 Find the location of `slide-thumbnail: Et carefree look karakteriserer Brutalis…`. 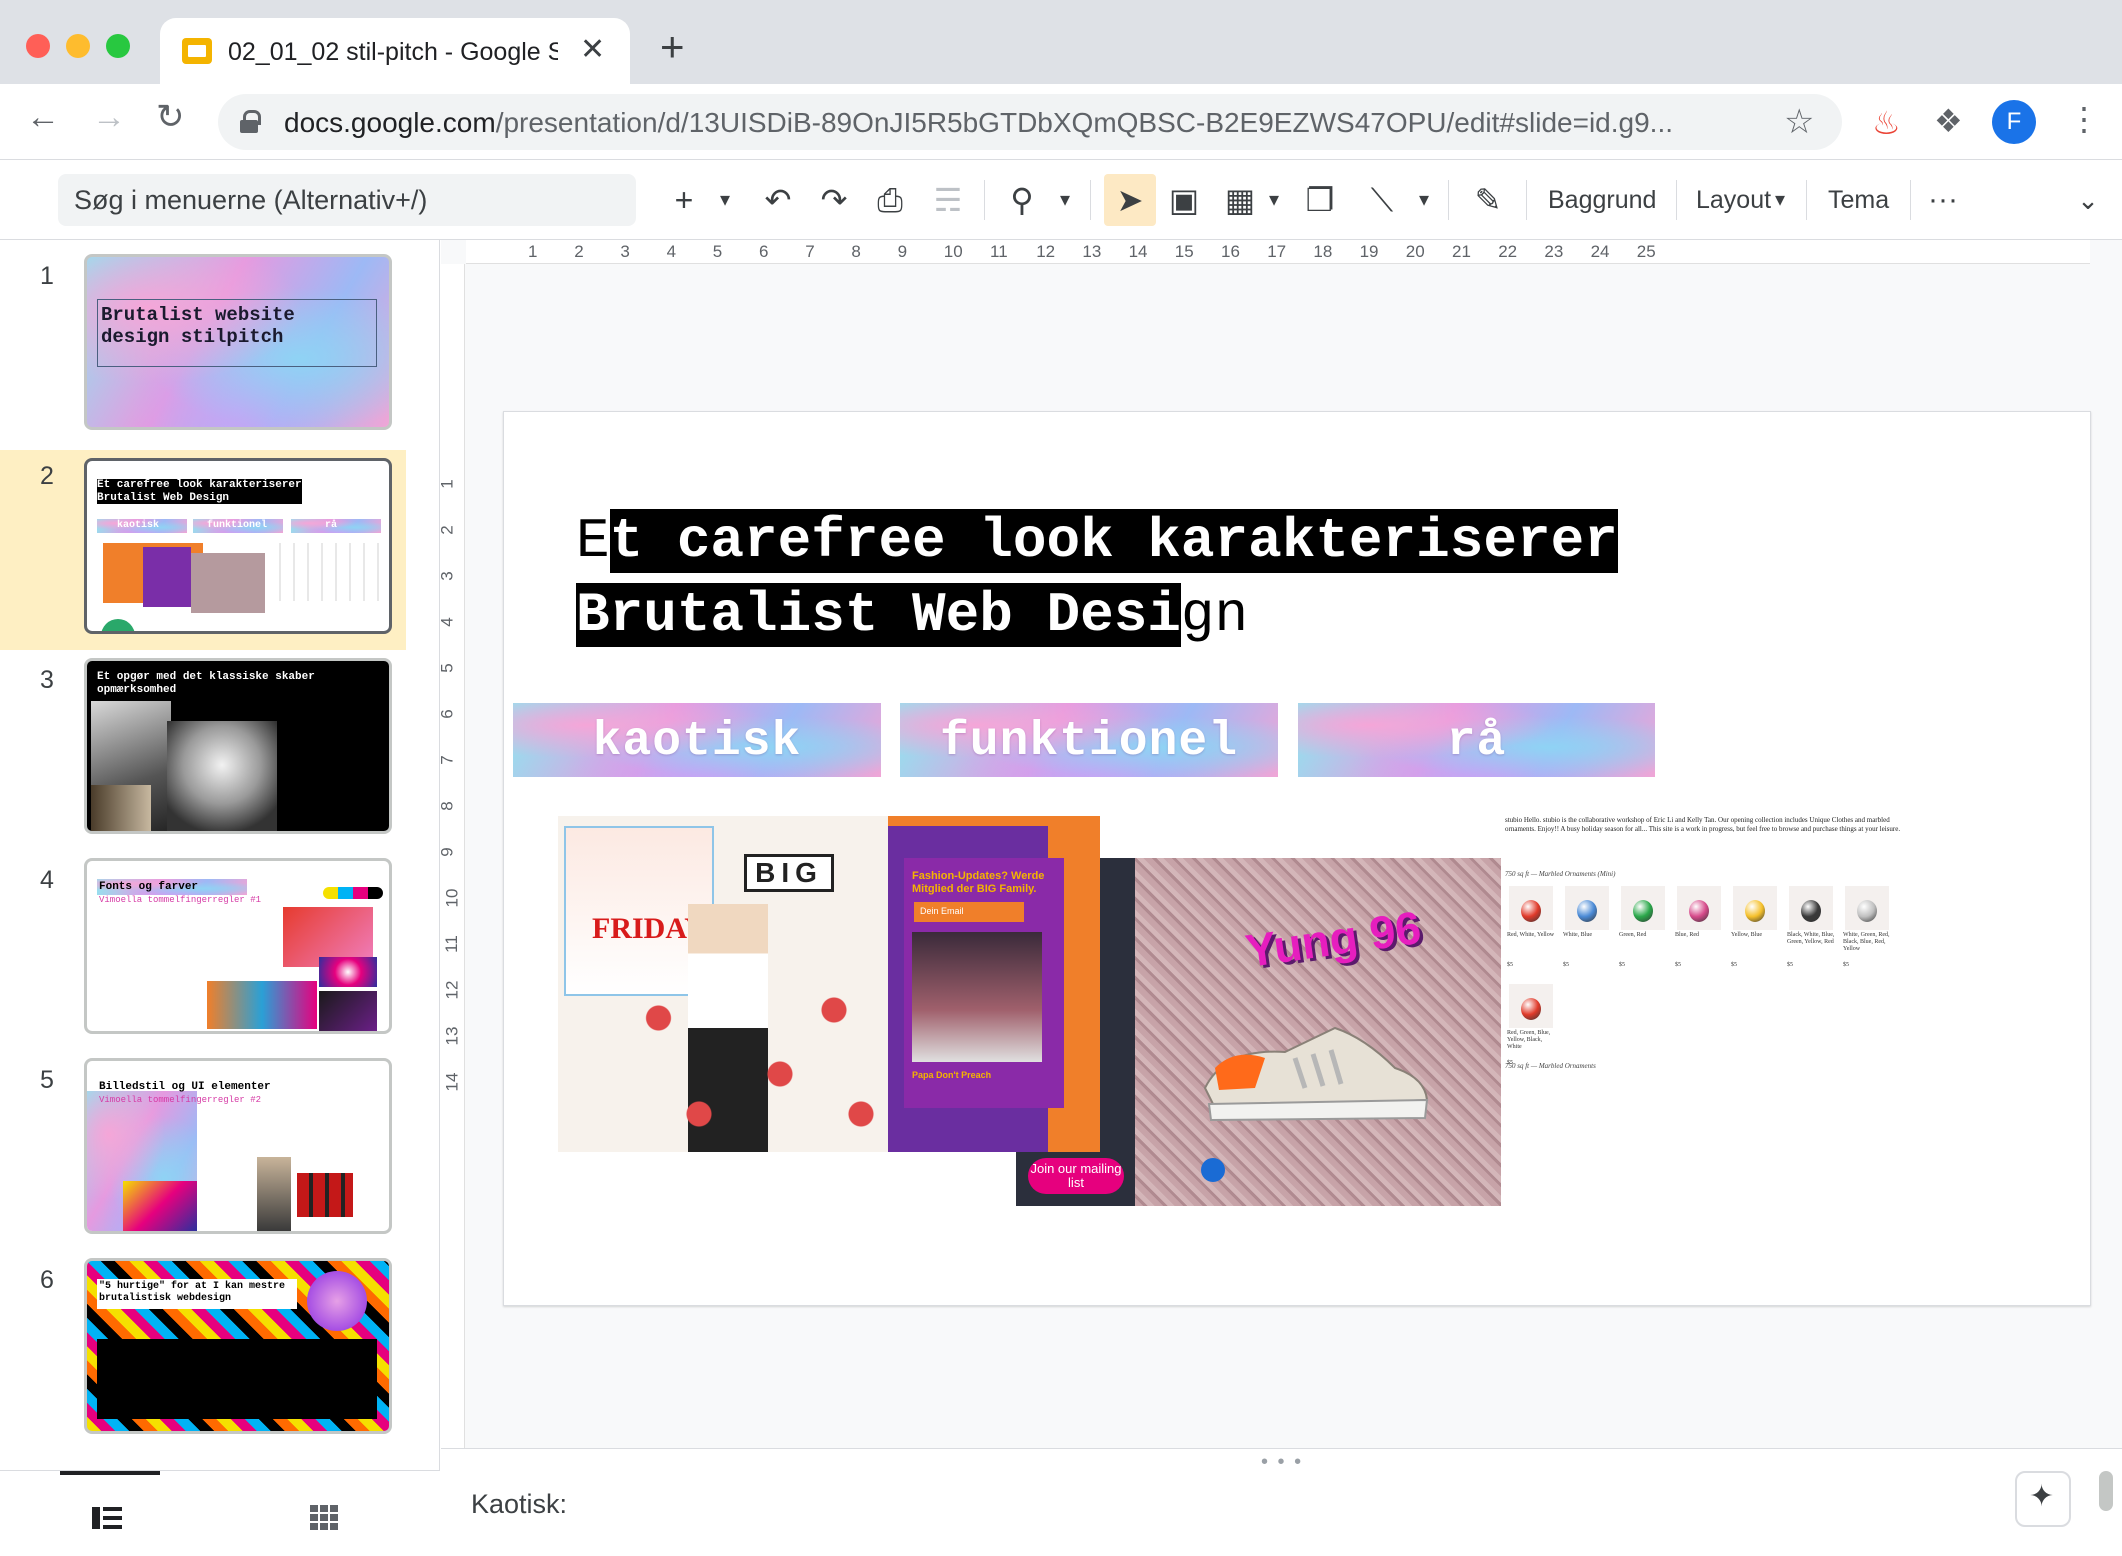

slide-thumbnail: Et carefree look karakteriserer Brutalis… is located at coordinates (238, 546).